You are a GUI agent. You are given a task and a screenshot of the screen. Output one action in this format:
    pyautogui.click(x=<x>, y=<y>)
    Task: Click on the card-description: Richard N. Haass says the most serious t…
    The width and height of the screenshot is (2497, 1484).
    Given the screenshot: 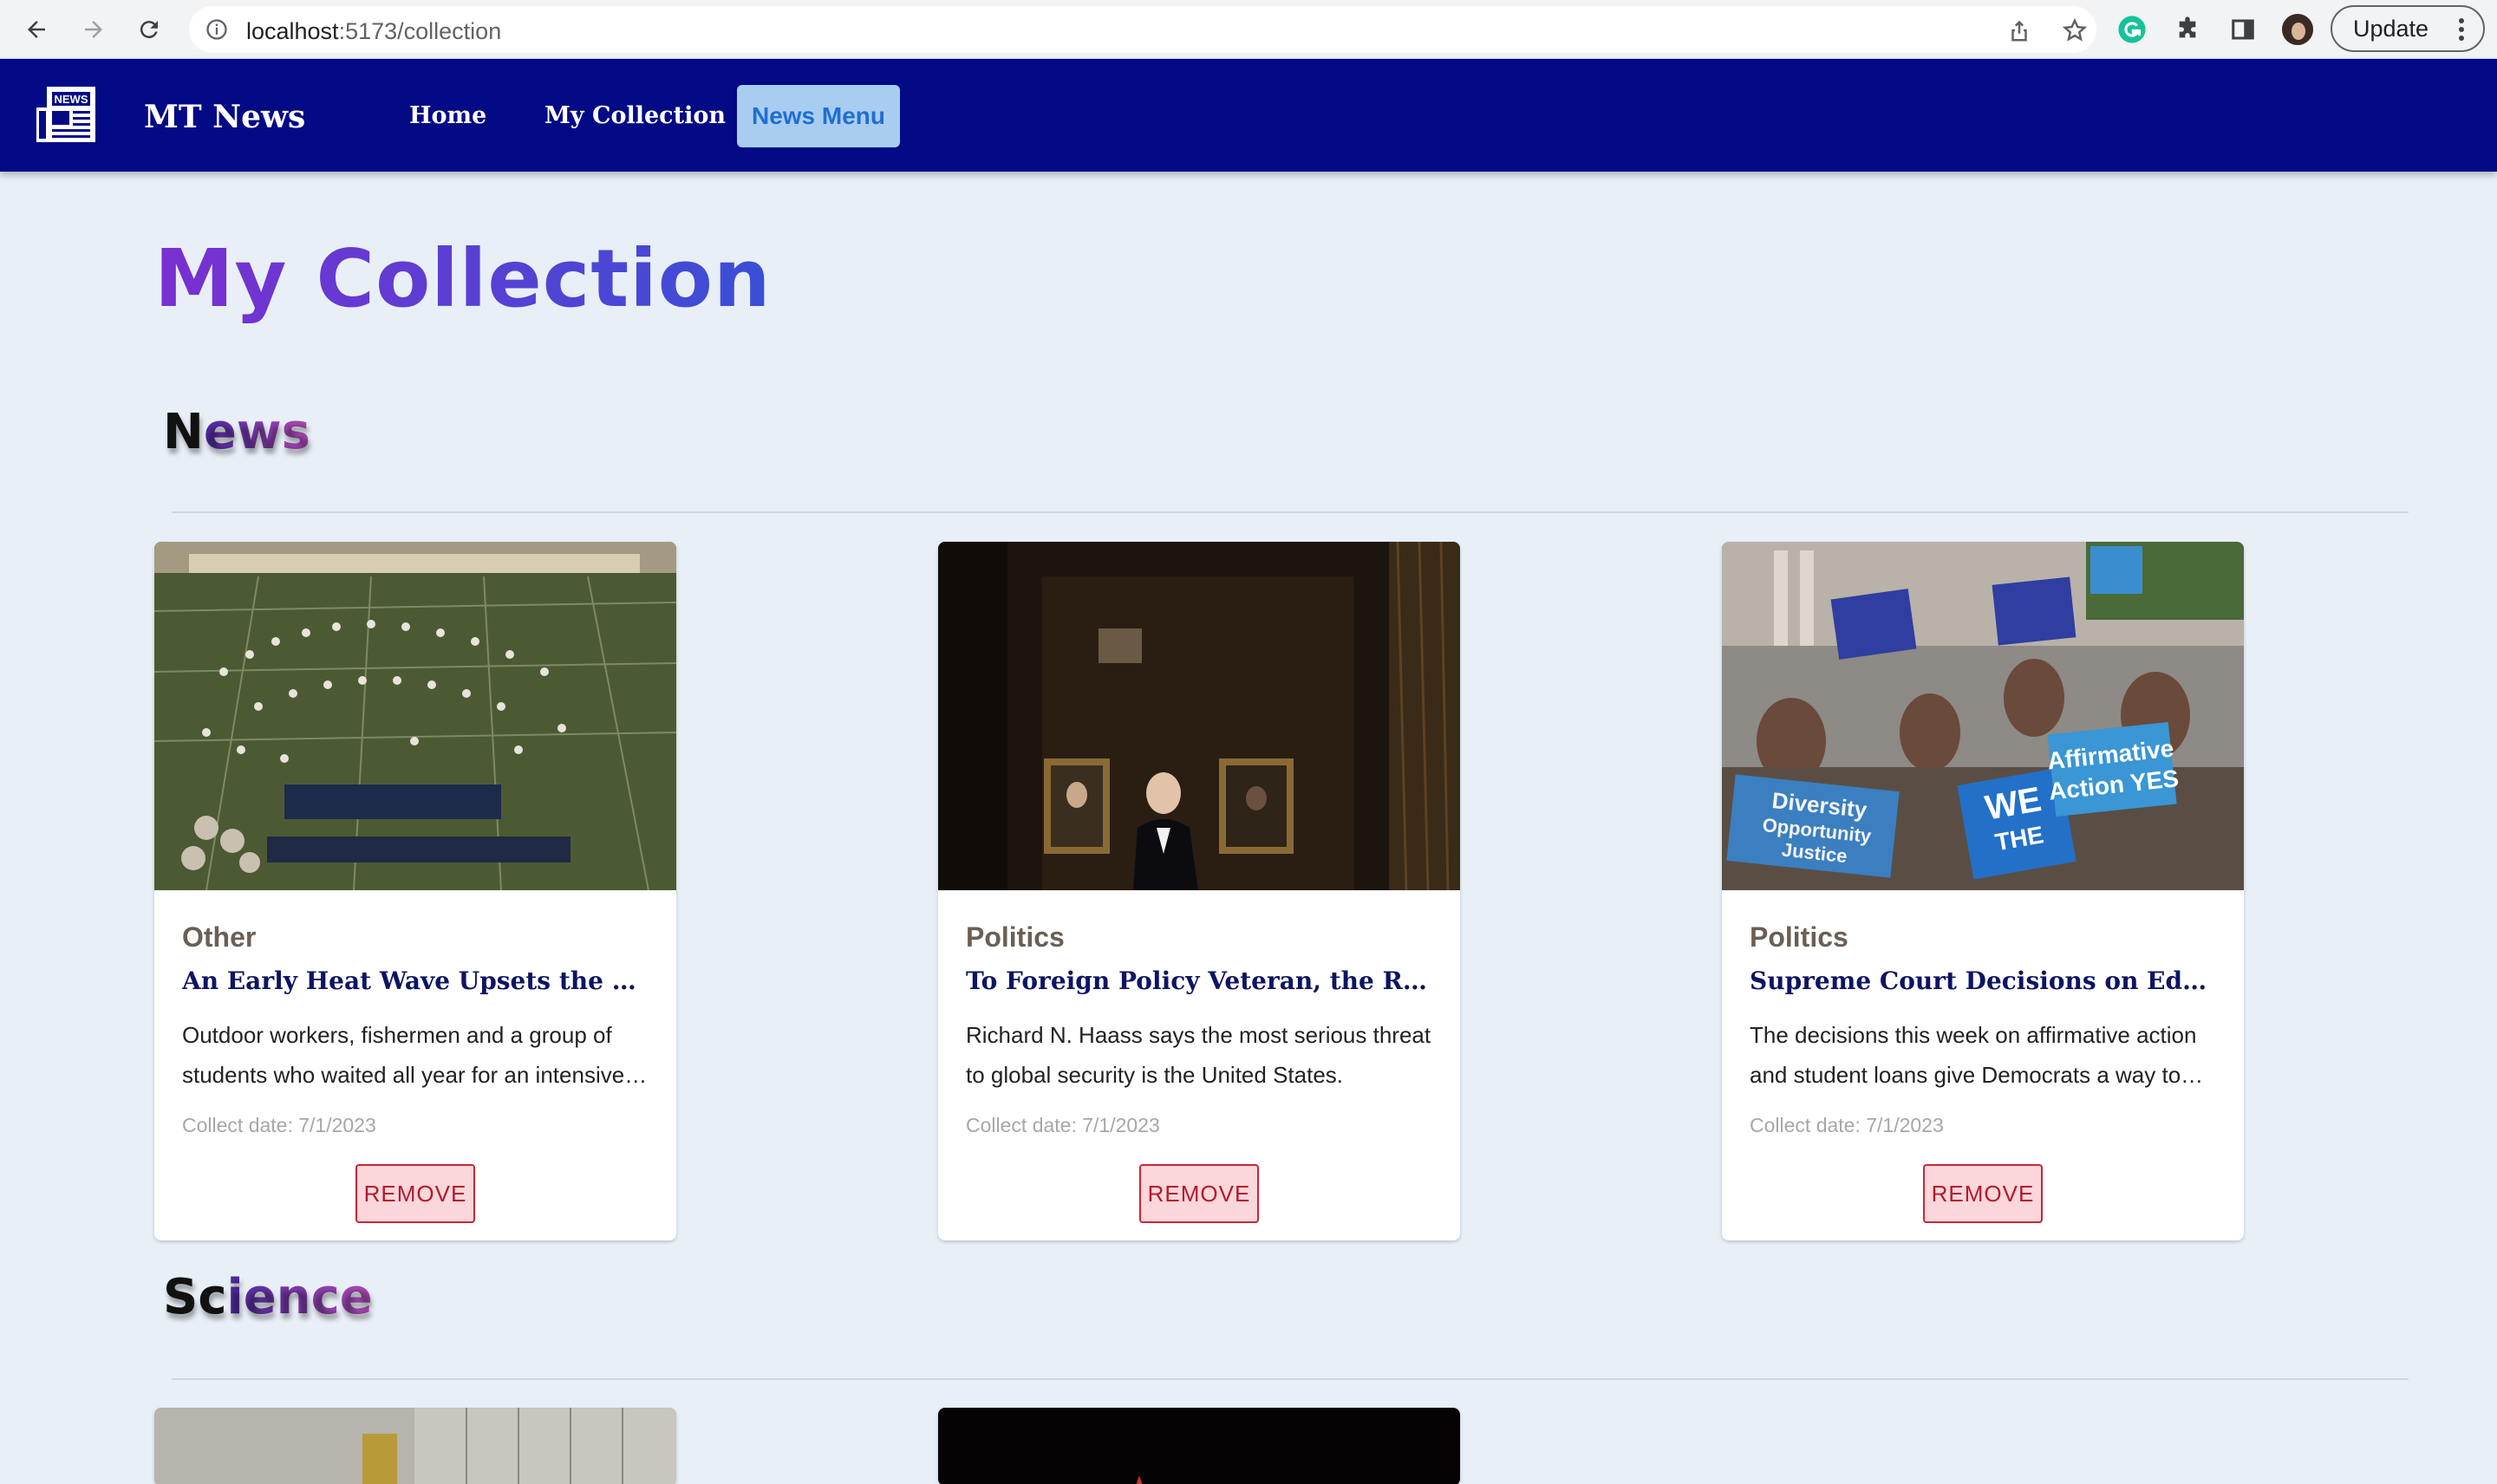 What is the action you would take?
    pyautogui.click(x=1198, y=1055)
    